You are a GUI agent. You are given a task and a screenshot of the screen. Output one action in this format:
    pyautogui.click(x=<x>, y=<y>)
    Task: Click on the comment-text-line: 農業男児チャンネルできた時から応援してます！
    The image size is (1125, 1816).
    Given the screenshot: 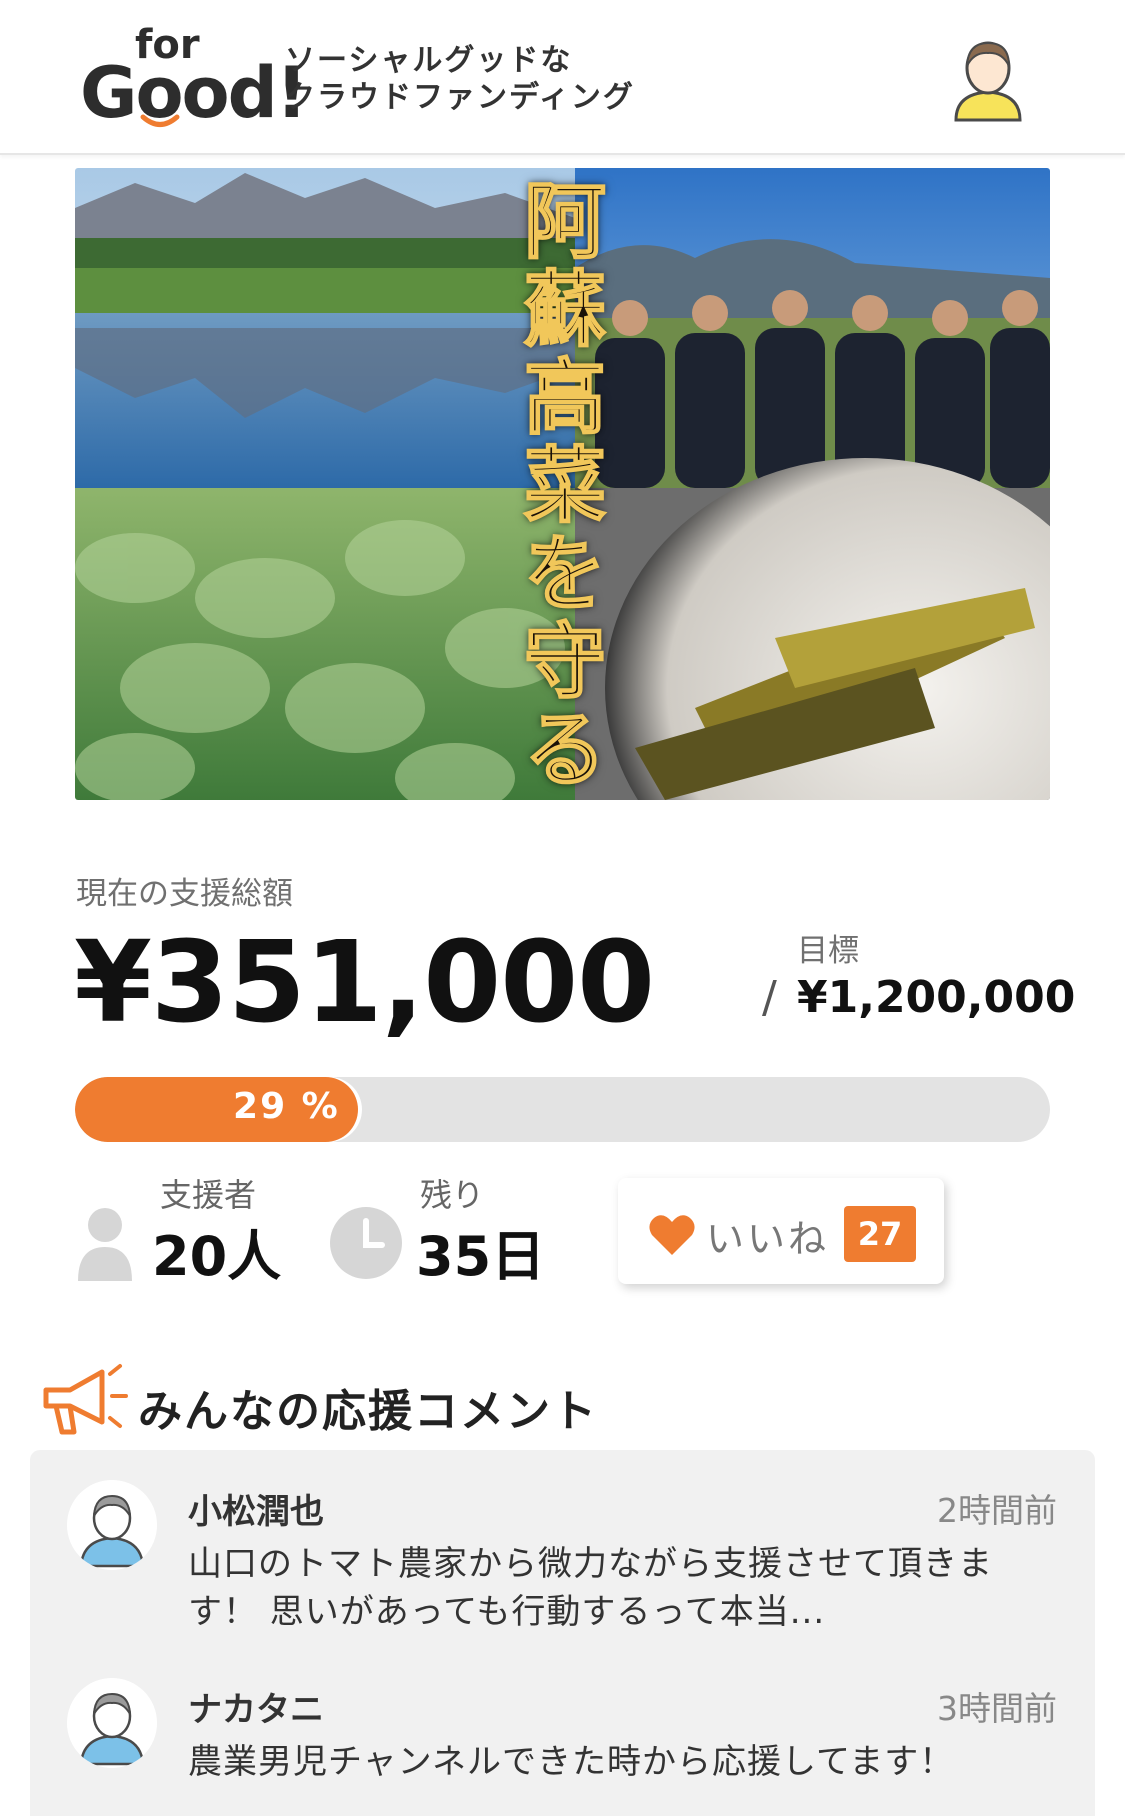 What is the action you would take?
    pyautogui.click(x=571, y=1762)
    